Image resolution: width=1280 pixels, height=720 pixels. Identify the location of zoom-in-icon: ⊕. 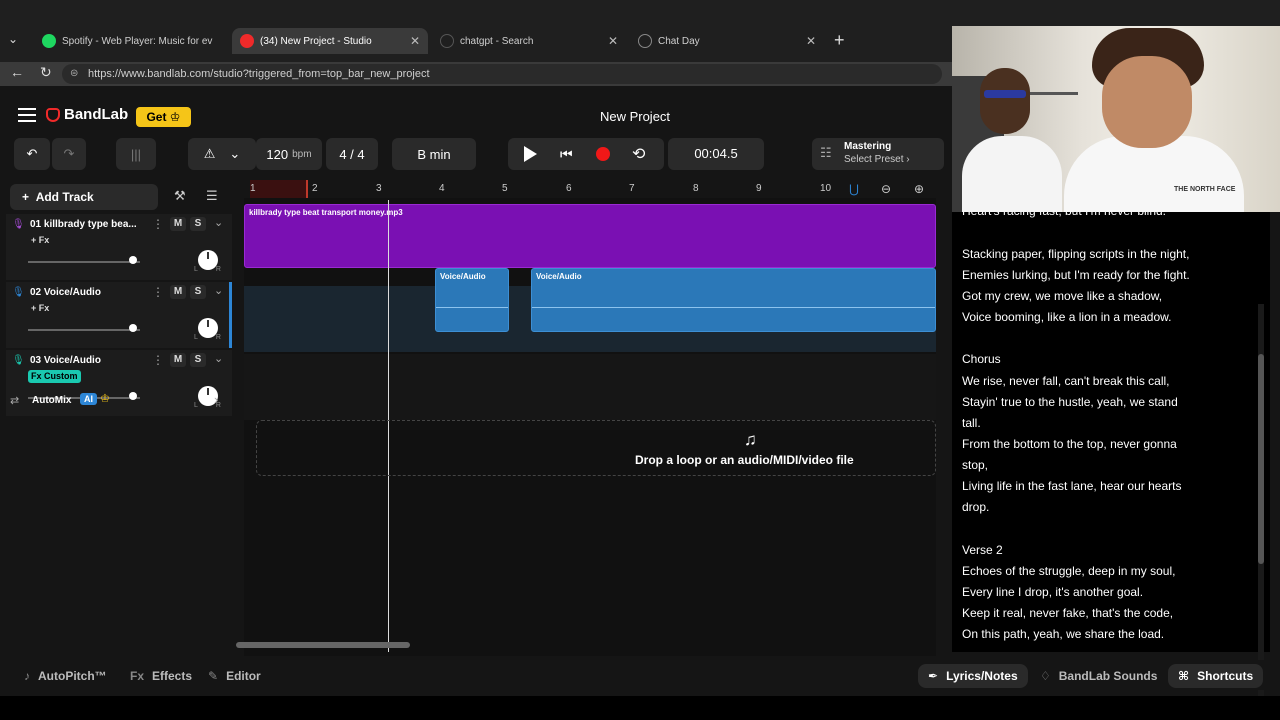
(919, 189).